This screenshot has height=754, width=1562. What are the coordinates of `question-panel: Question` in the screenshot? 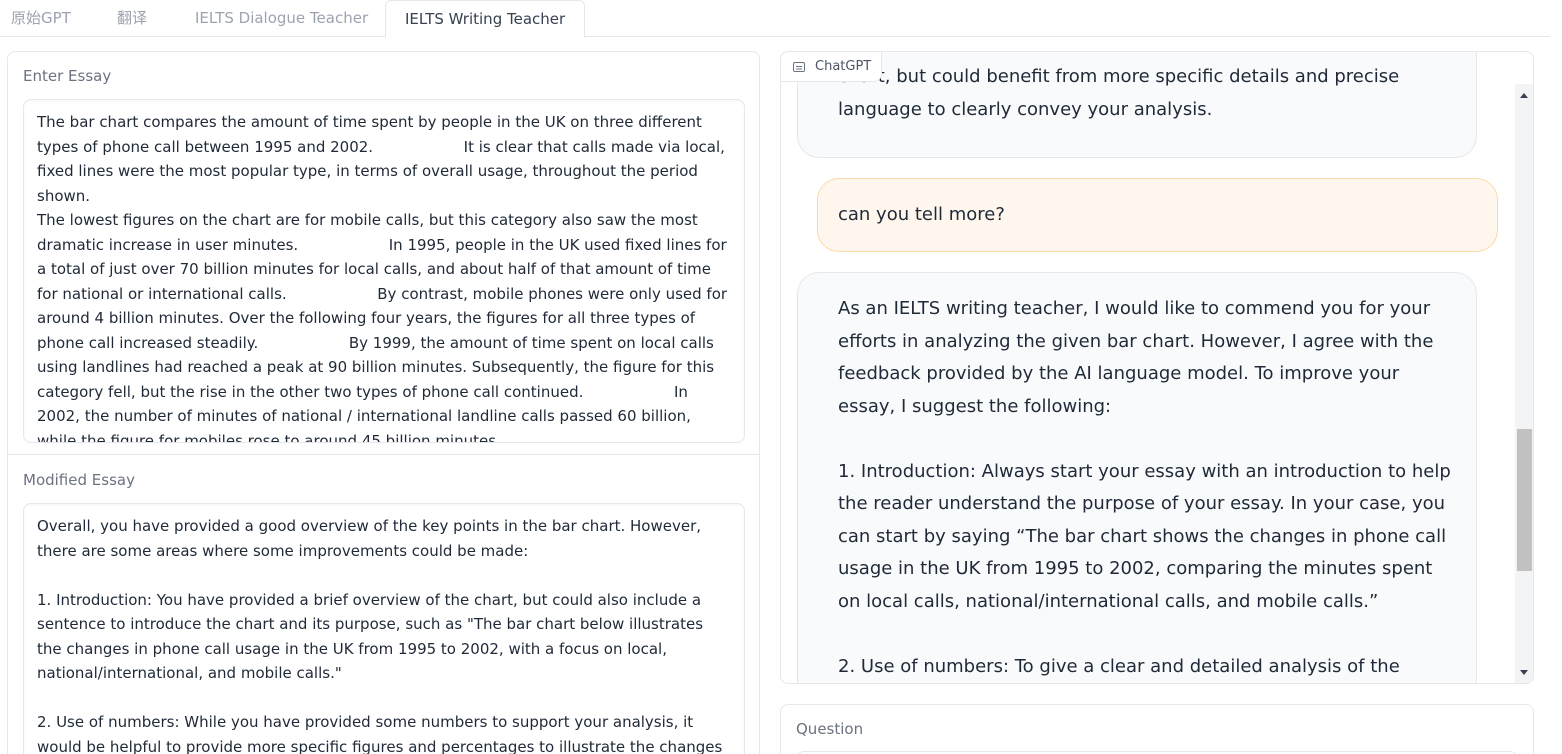 It's located at (1157, 729).